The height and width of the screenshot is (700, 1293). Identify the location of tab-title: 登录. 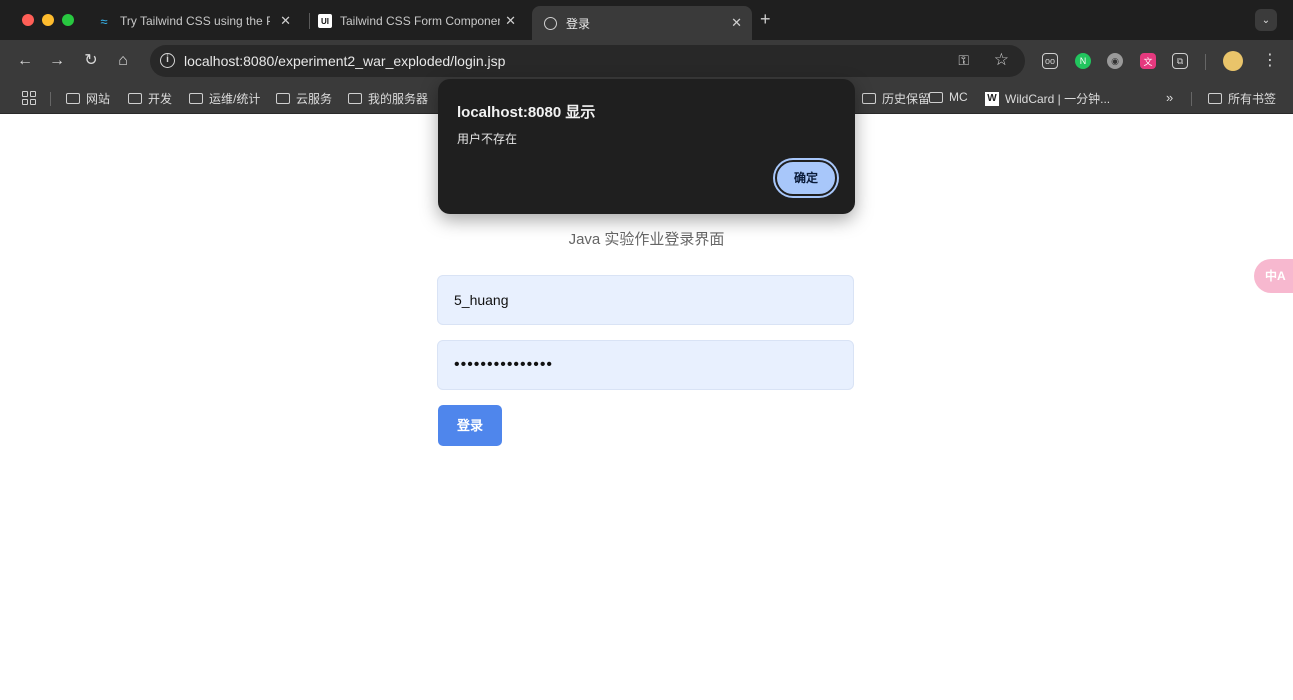
(578, 23).